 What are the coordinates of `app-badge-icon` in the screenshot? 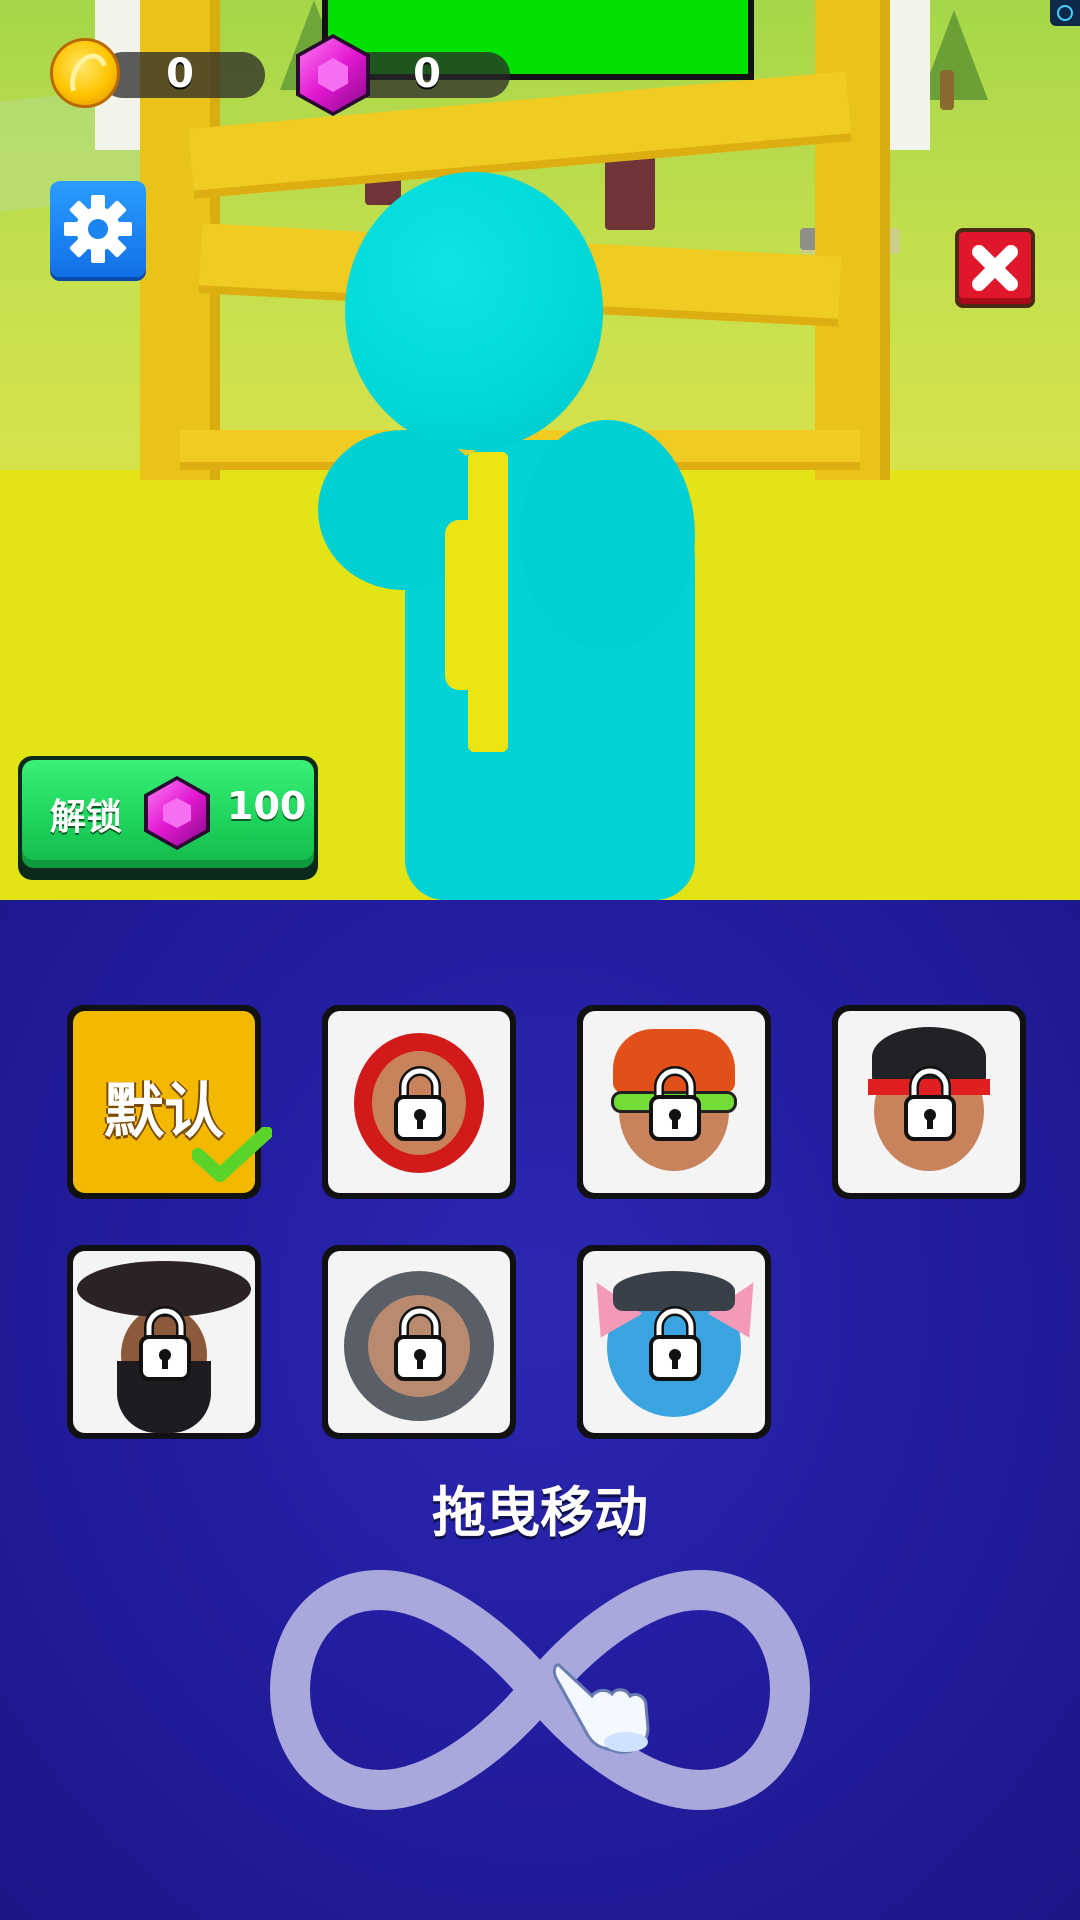 It's located at (1065, 13).